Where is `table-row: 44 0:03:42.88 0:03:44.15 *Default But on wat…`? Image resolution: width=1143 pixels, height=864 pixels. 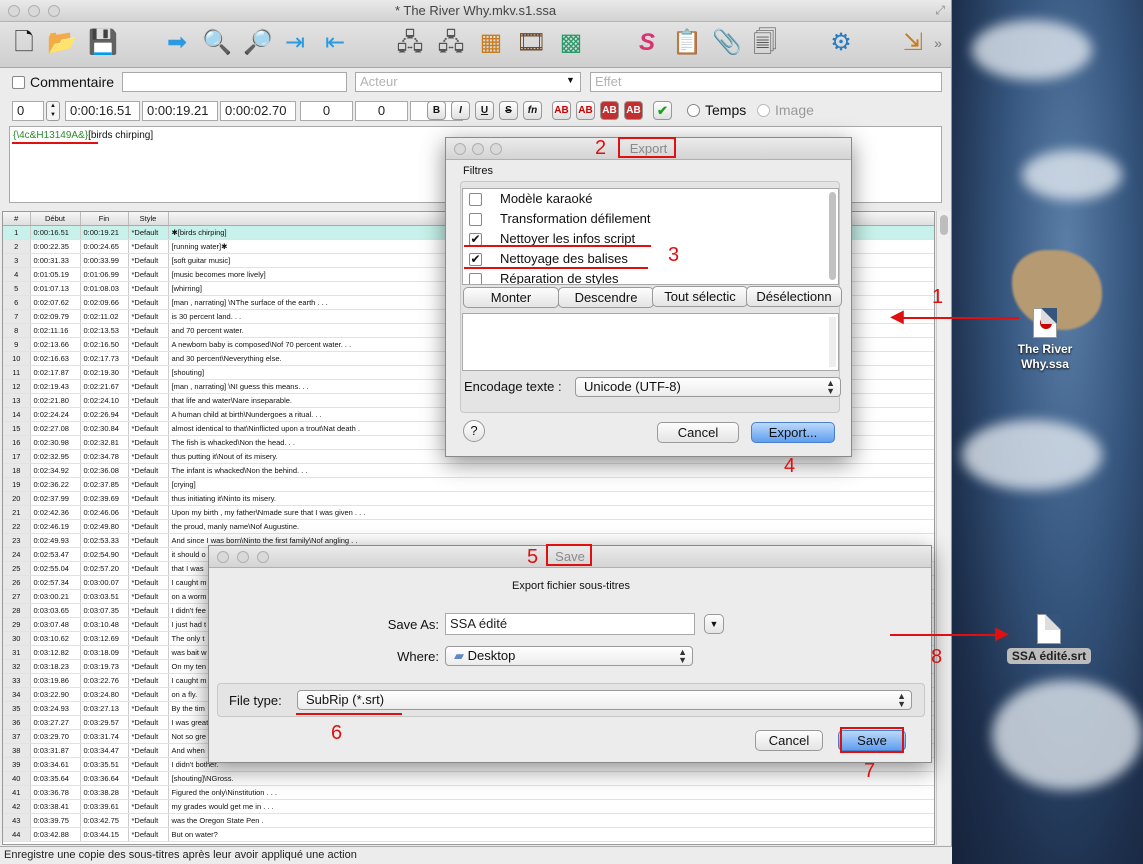
table-row: 44 0:03:42.88 0:03:44.15 *Default But on wat… is located at coordinates (468, 834).